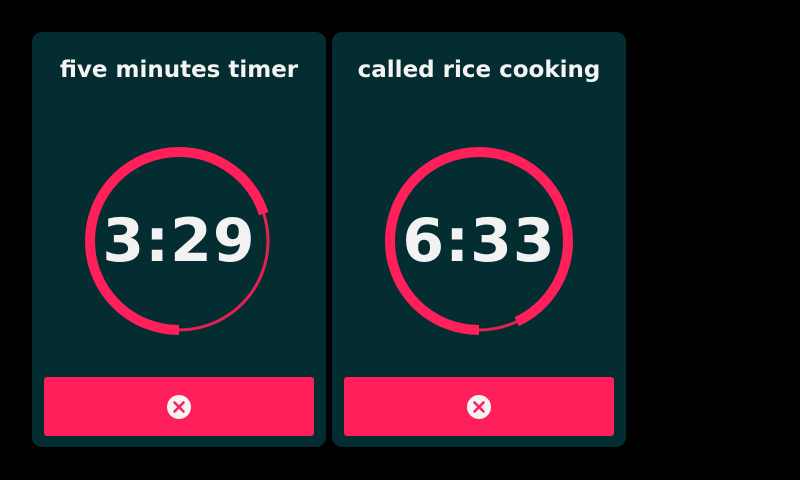  What do you see at coordinates (179, 70) in the screenshot?
I see `timer-title: five minutes timer` at bounding box center [179, 70].